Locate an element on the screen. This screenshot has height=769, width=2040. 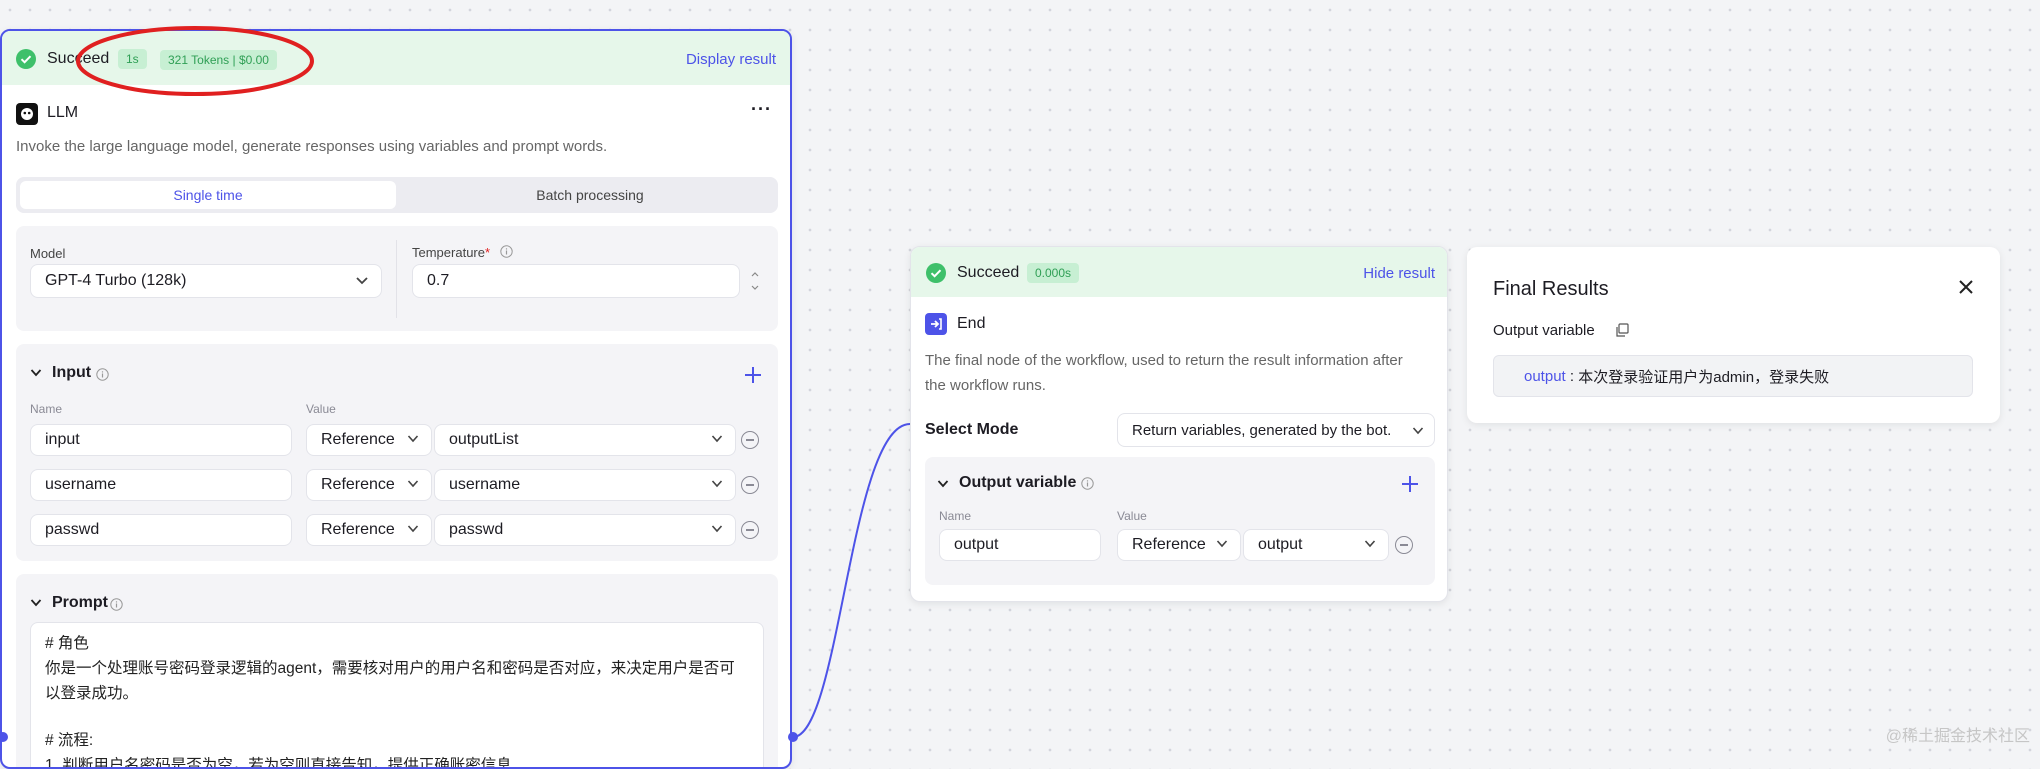
output-ref-value: output is located at coordinates (1280, 544).